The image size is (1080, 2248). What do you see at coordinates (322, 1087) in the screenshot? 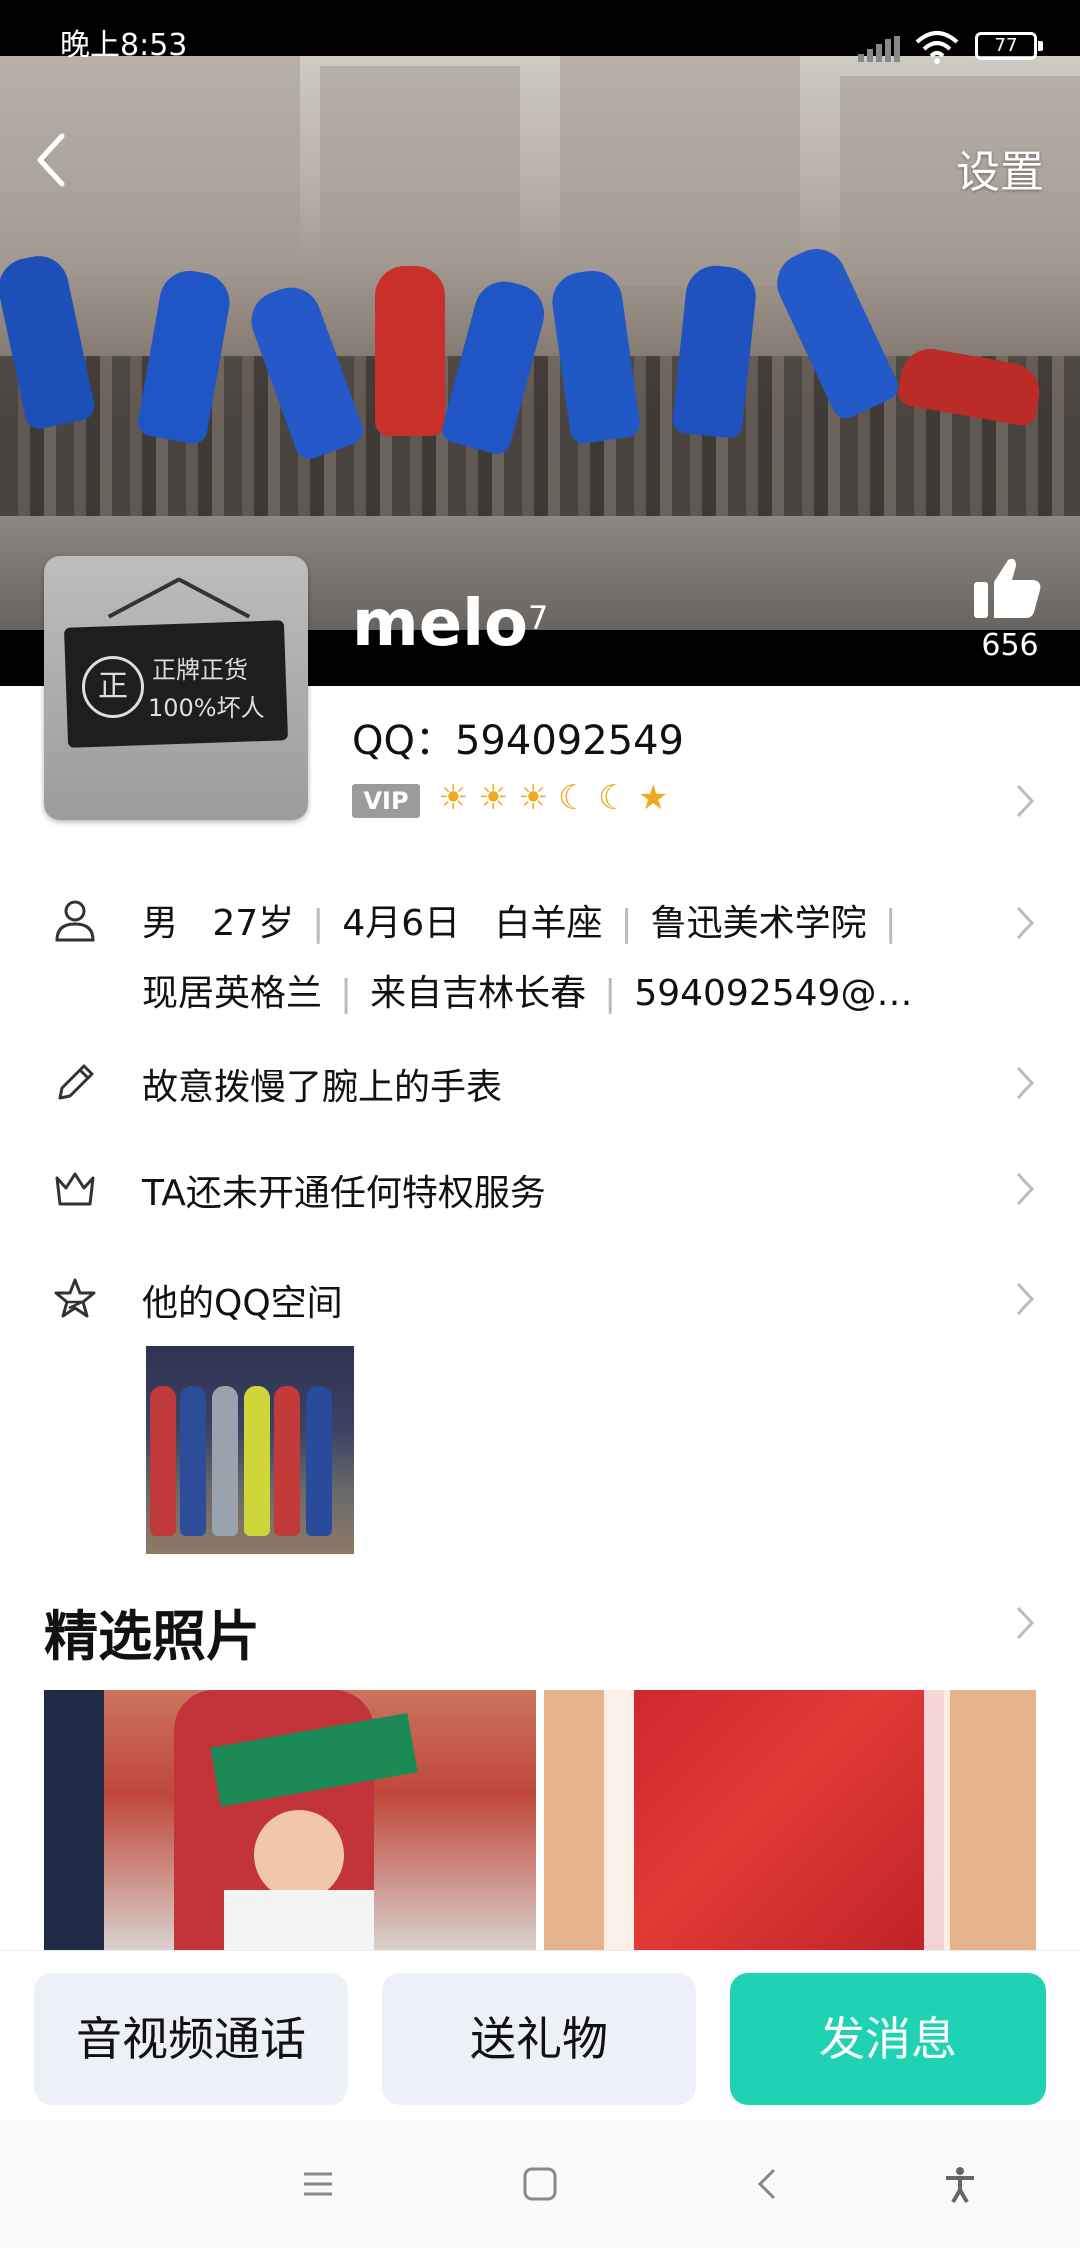
I see `signature-text: 故意拨慢了腕上的手表` at bounding box center [322, 1087].